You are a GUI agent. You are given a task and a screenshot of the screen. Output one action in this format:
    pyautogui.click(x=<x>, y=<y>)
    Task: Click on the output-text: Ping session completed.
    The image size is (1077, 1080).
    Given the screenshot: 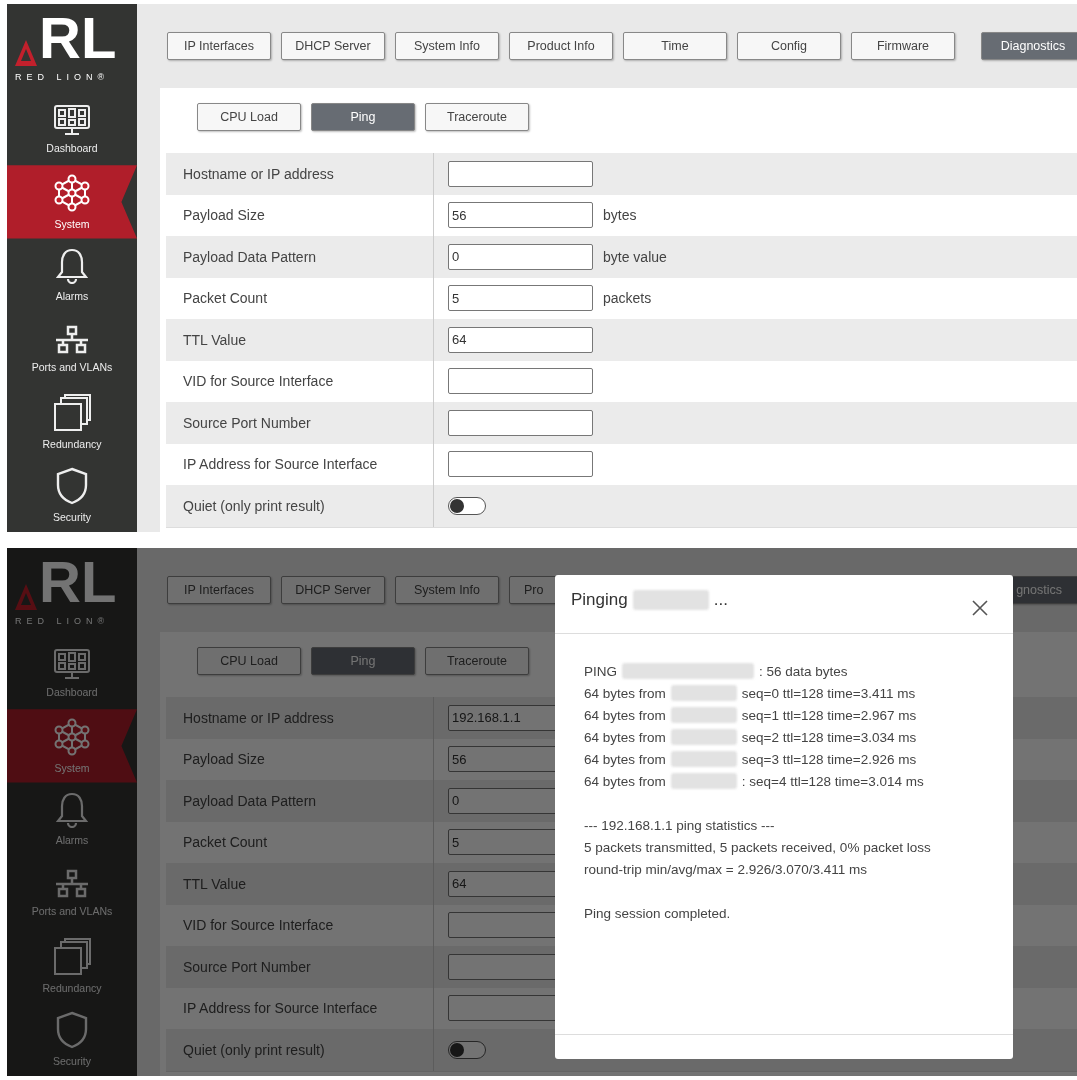 What is the action you would take?
    pyautogui.click(x=657, y=913)
    